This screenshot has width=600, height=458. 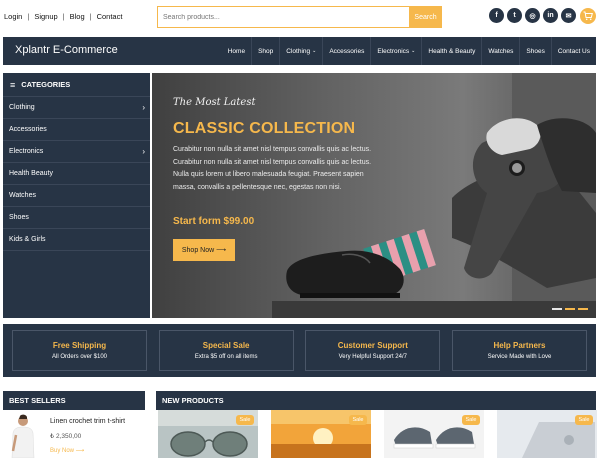 I want to click on nav-label: Clothing, so click(x=298, y=51).